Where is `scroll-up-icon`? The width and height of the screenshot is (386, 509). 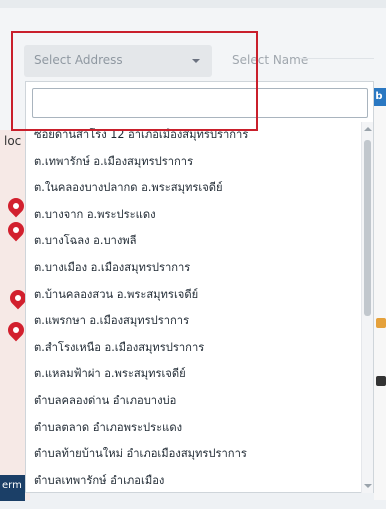
scroll-up-icon is located at coordinates (368, 129).